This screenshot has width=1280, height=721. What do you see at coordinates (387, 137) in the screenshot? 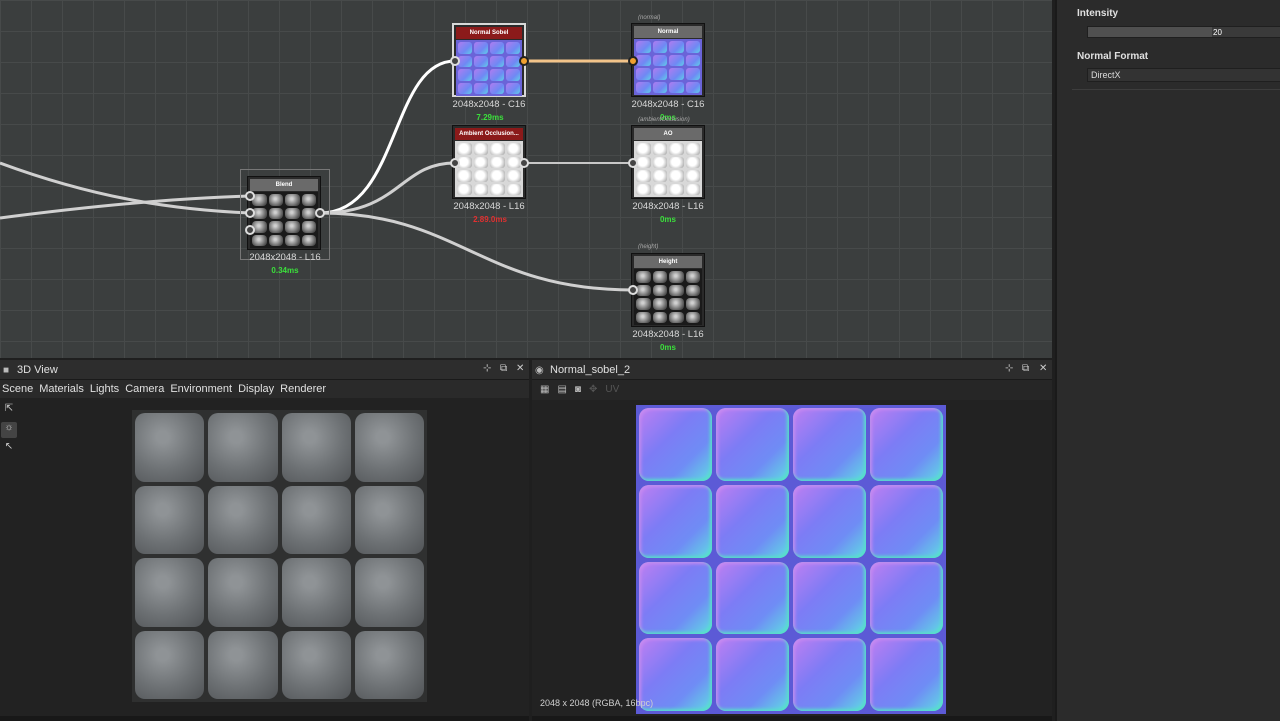
I see `wire-blend-normal` at bounding box center [387, 137].